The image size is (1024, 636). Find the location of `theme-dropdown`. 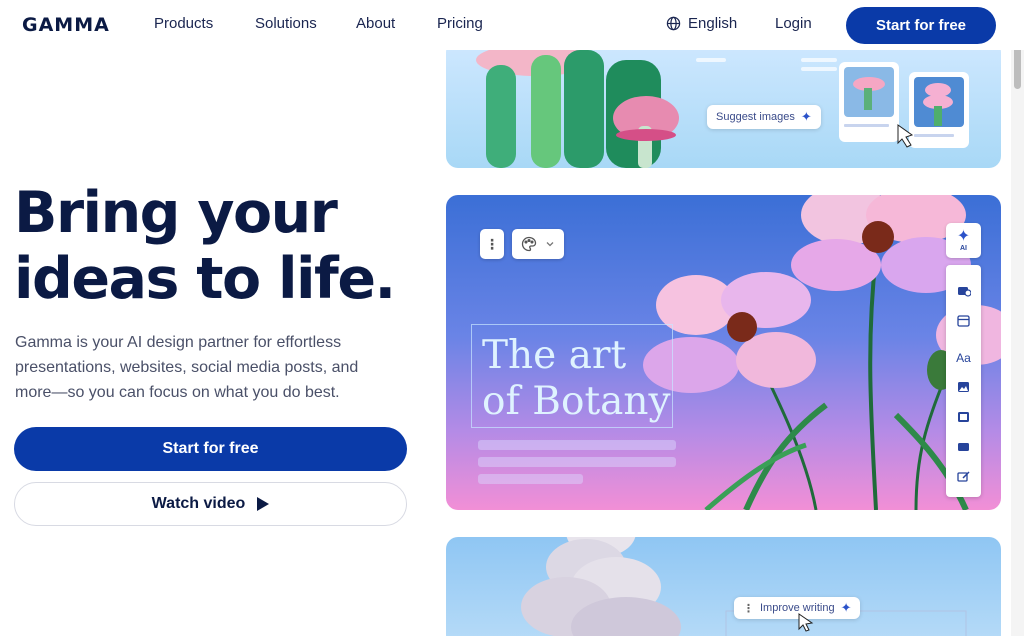

theme-dropdown is located at coordinates (538, 244).